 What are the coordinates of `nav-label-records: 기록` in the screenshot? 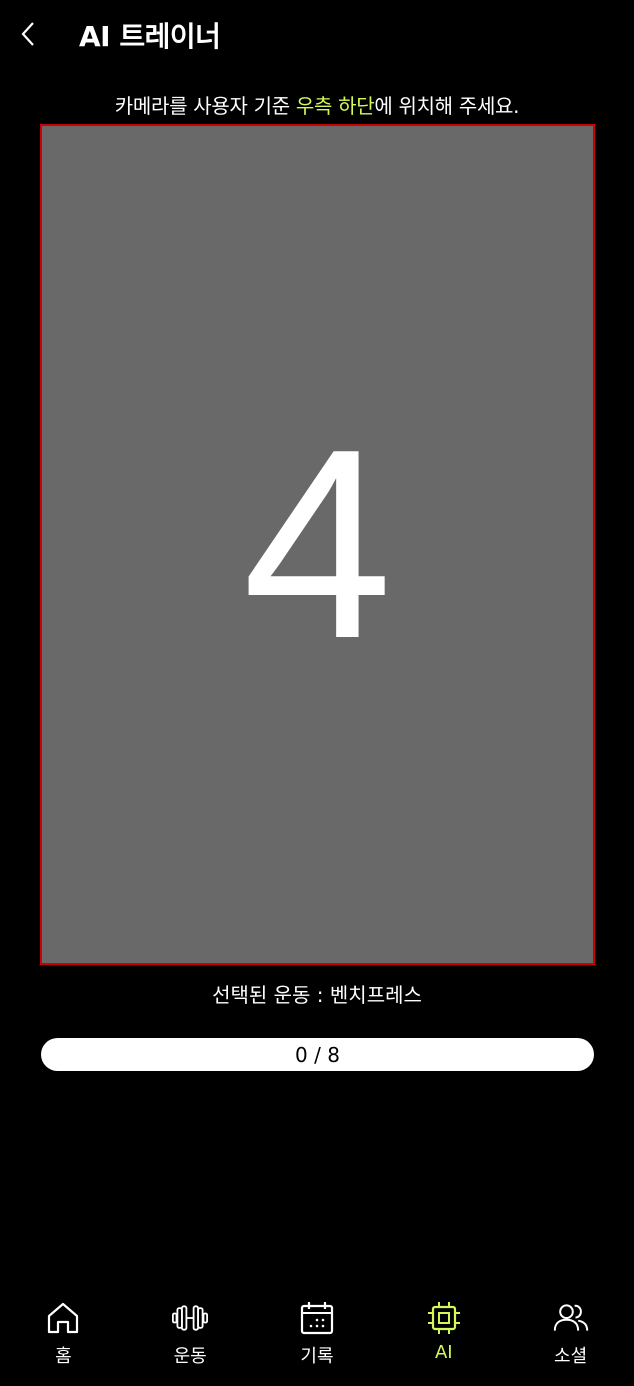 It's located at (317, 1356).